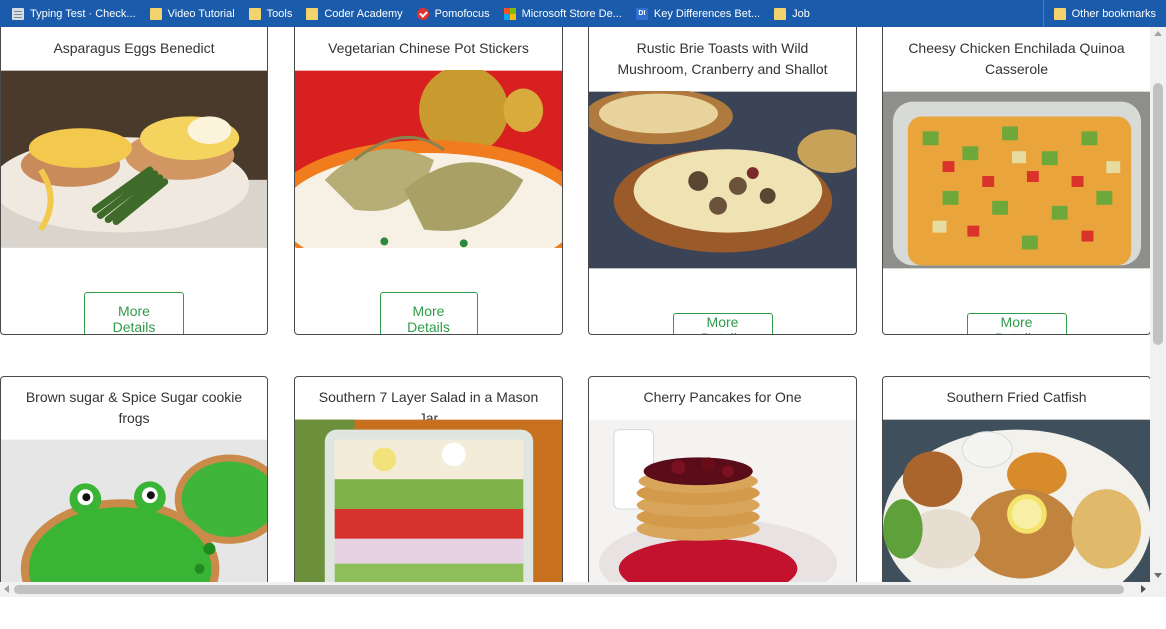 The image size is (1166, 629). I want to click on bookmark-tools: Tools, so click(272, 13).